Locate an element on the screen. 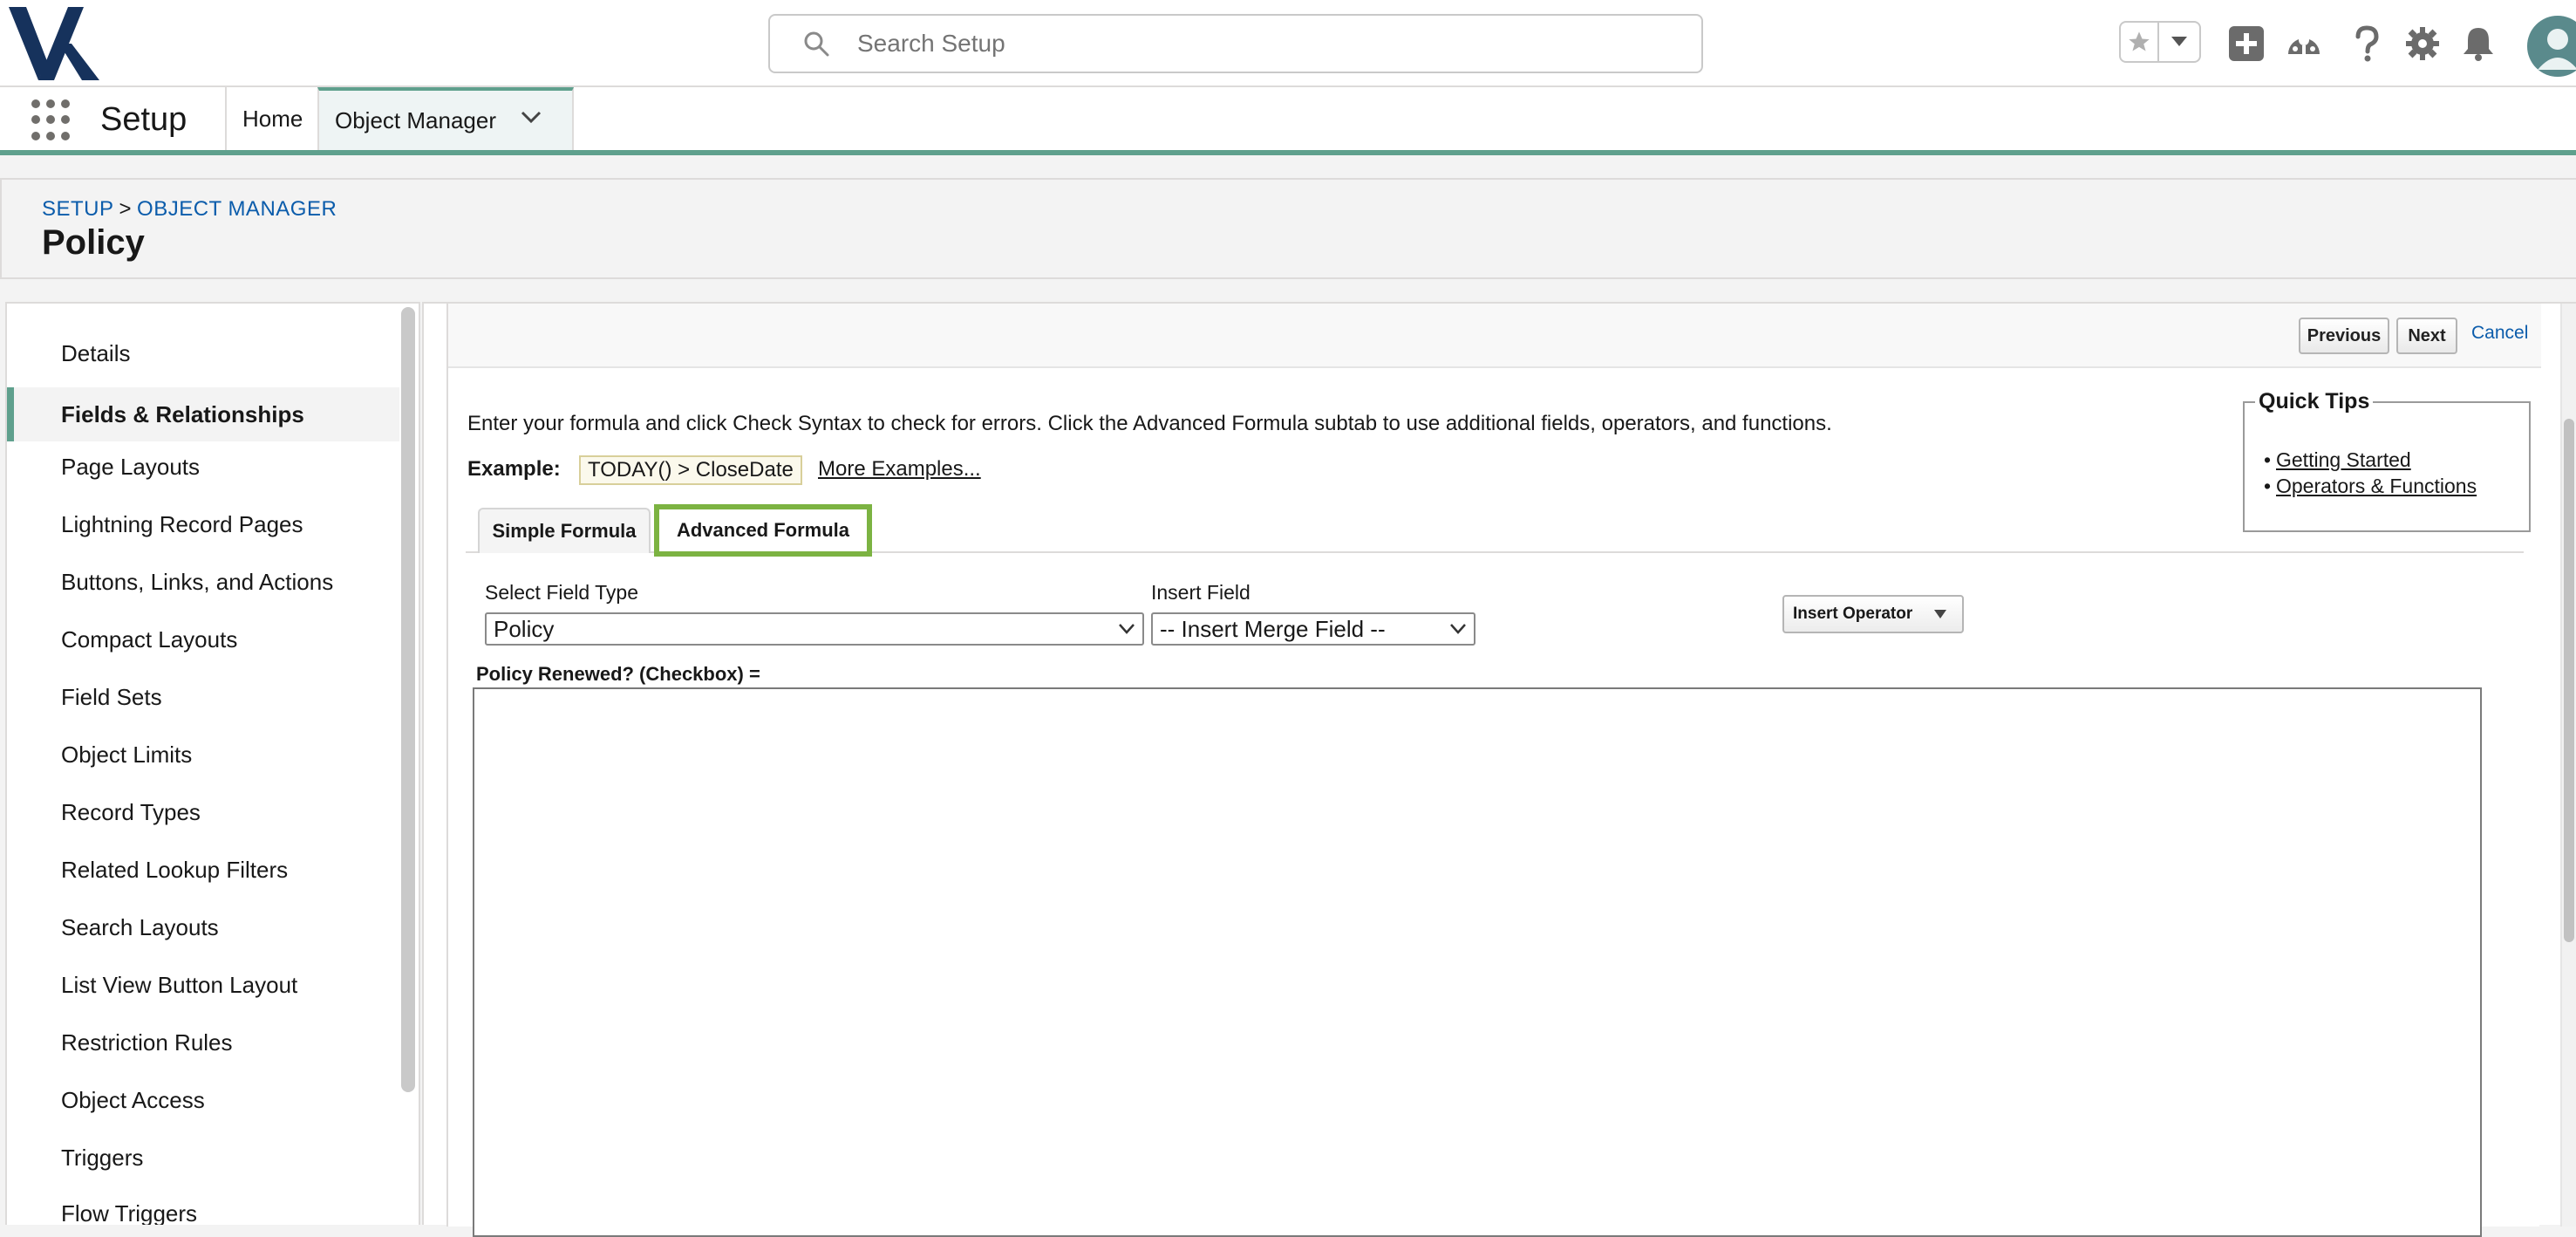  select-field-type-value: Policy is located at coordinates (524, 628).